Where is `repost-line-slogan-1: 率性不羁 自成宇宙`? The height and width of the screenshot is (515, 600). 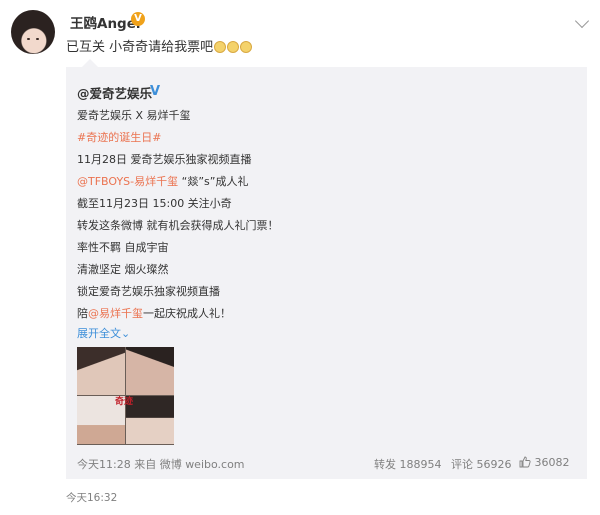 repost-line-slogan-1: 率性不羁 自成宇宙 is located at coordinates (123, 247).